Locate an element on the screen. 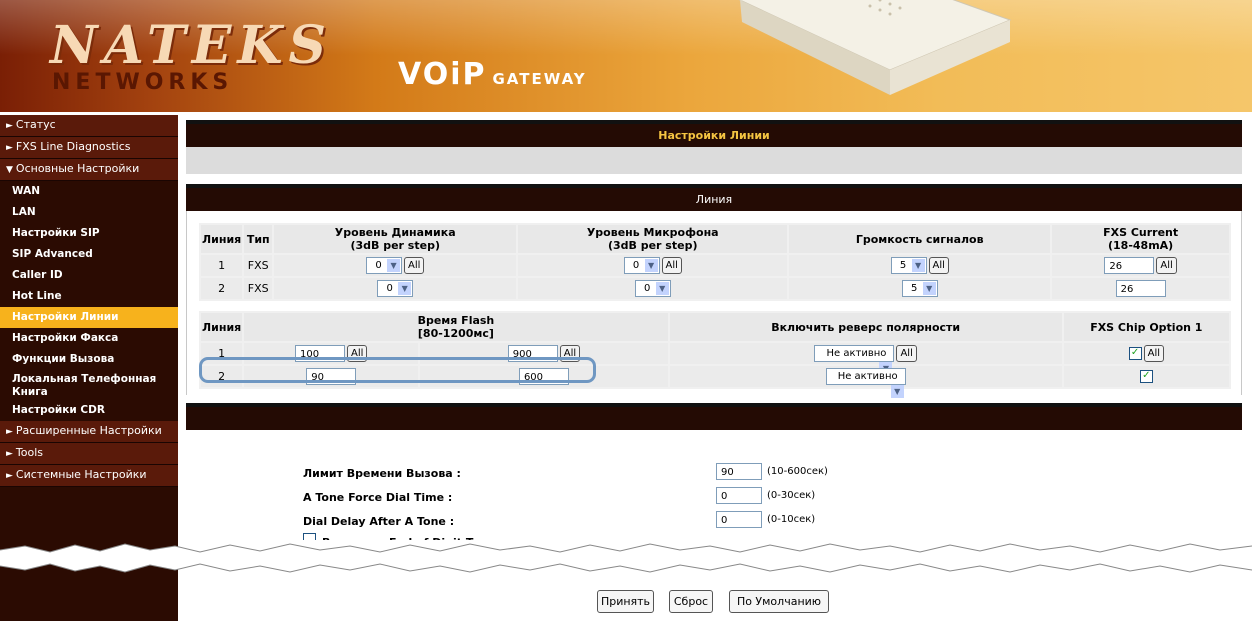 The width and height of the screenshot is (1252, 621). page-title: Настройки Линии is located at coordinates (714, 132).